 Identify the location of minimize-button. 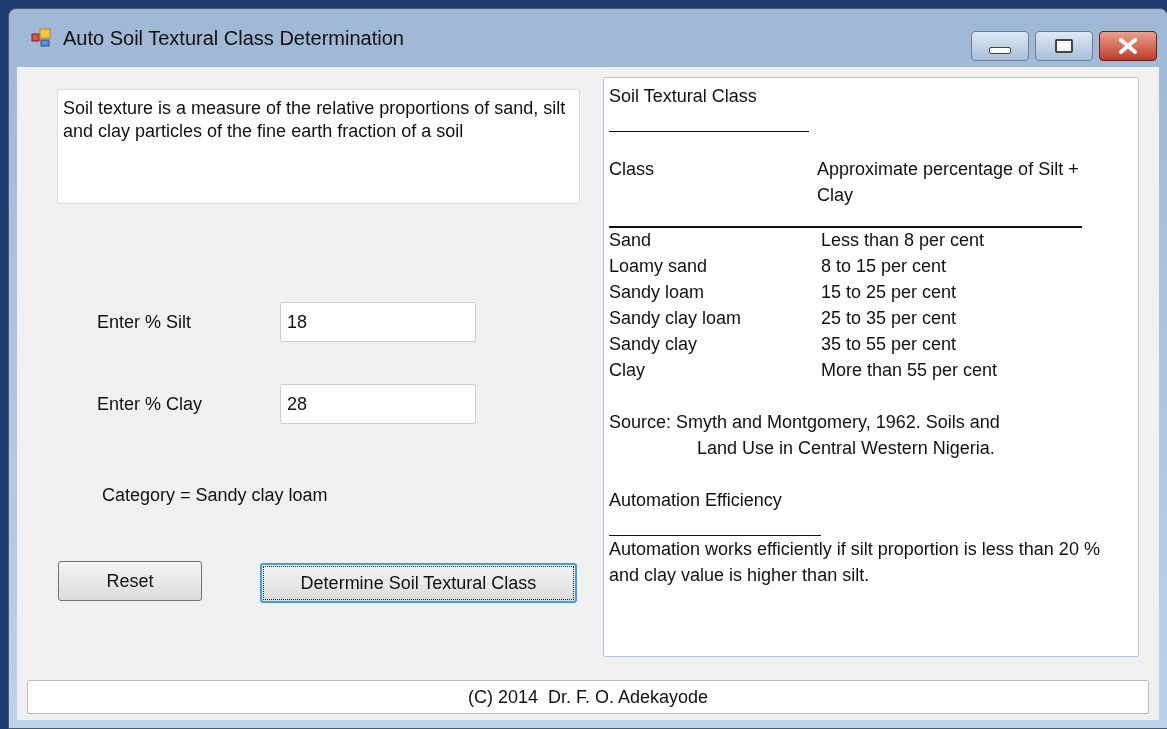
(1000, 46).